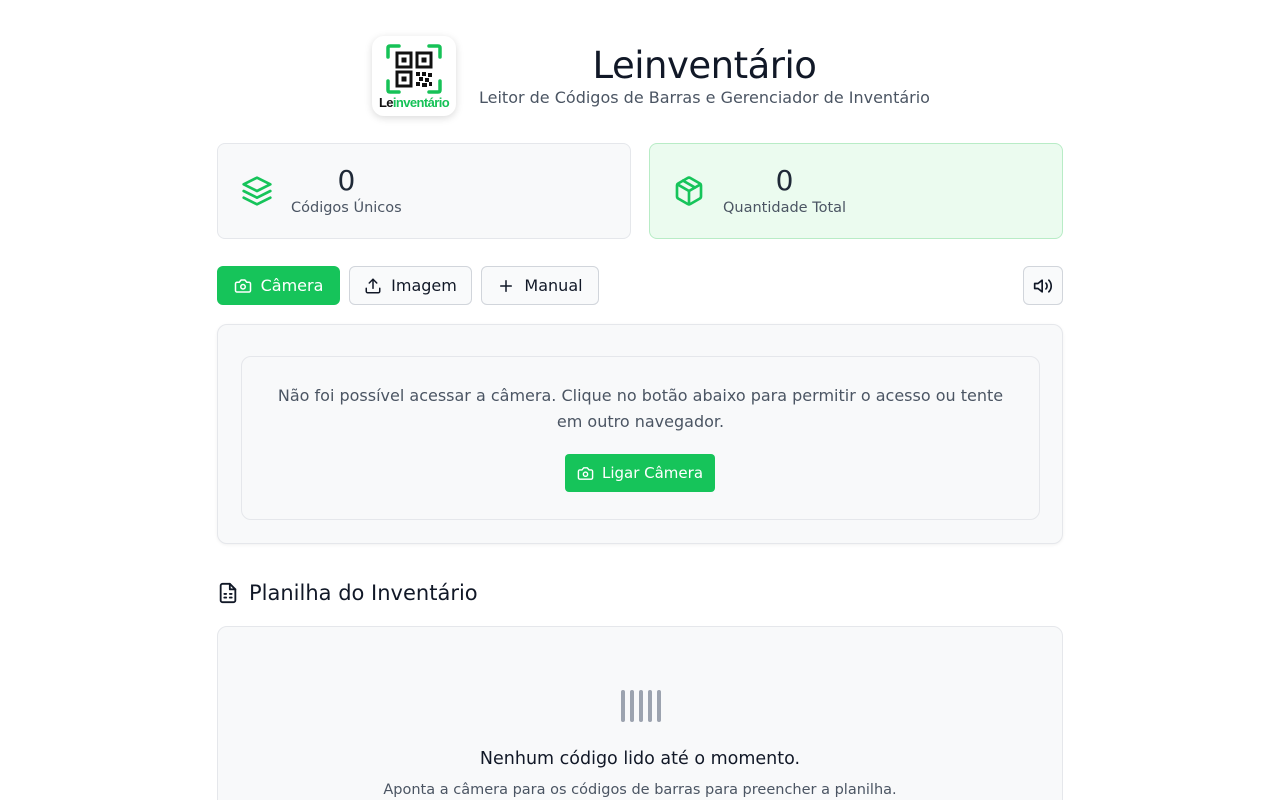 This screenshot has height=800, width=1280. I want to click on image-mode-button: Imagem, so click(410, 285).